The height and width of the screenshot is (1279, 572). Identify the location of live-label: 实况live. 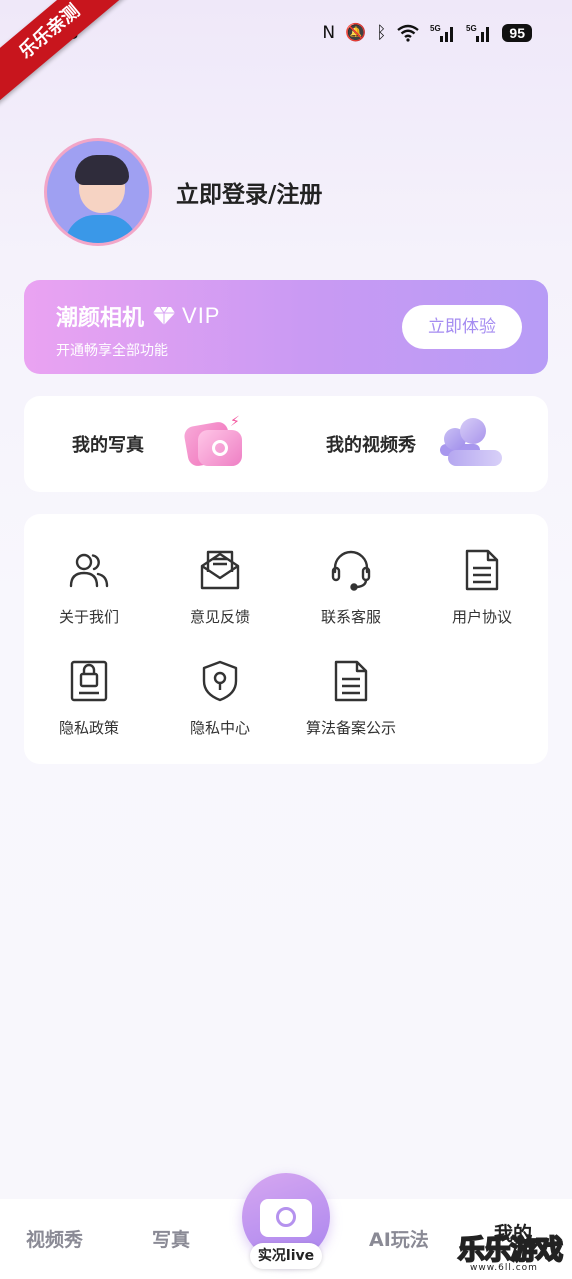
(286, 1256).